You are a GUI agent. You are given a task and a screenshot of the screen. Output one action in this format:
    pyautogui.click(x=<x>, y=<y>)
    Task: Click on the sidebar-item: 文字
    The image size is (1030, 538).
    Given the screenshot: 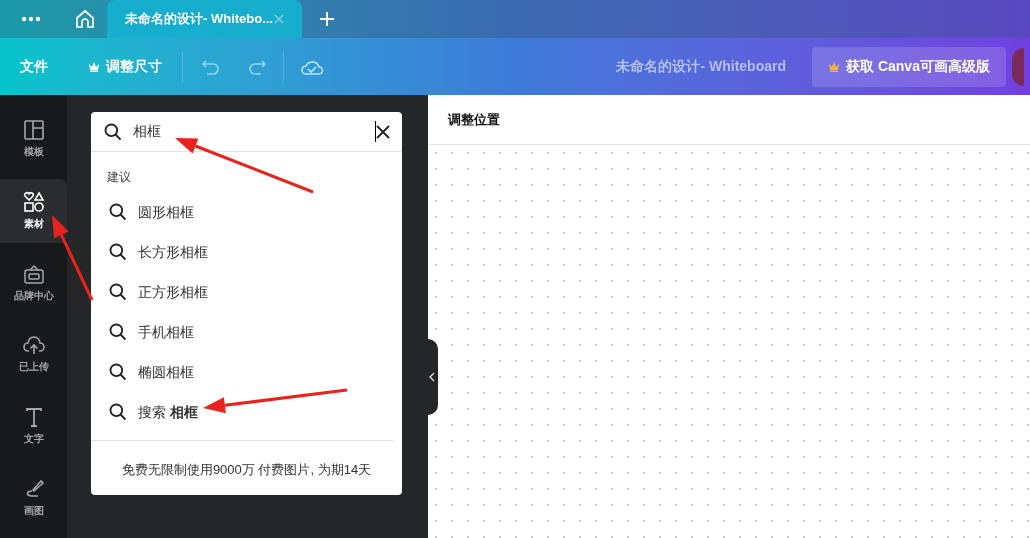 What is the action you would take?
    pyautogui.click(x=33, y=426)
    